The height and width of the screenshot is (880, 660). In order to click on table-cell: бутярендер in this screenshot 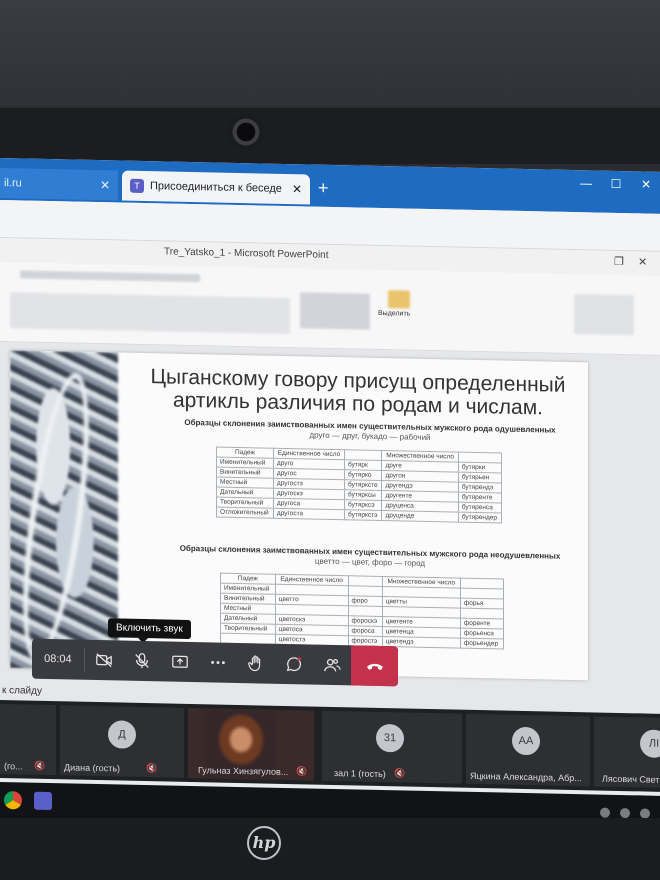, I will do `click(480, 518)`.